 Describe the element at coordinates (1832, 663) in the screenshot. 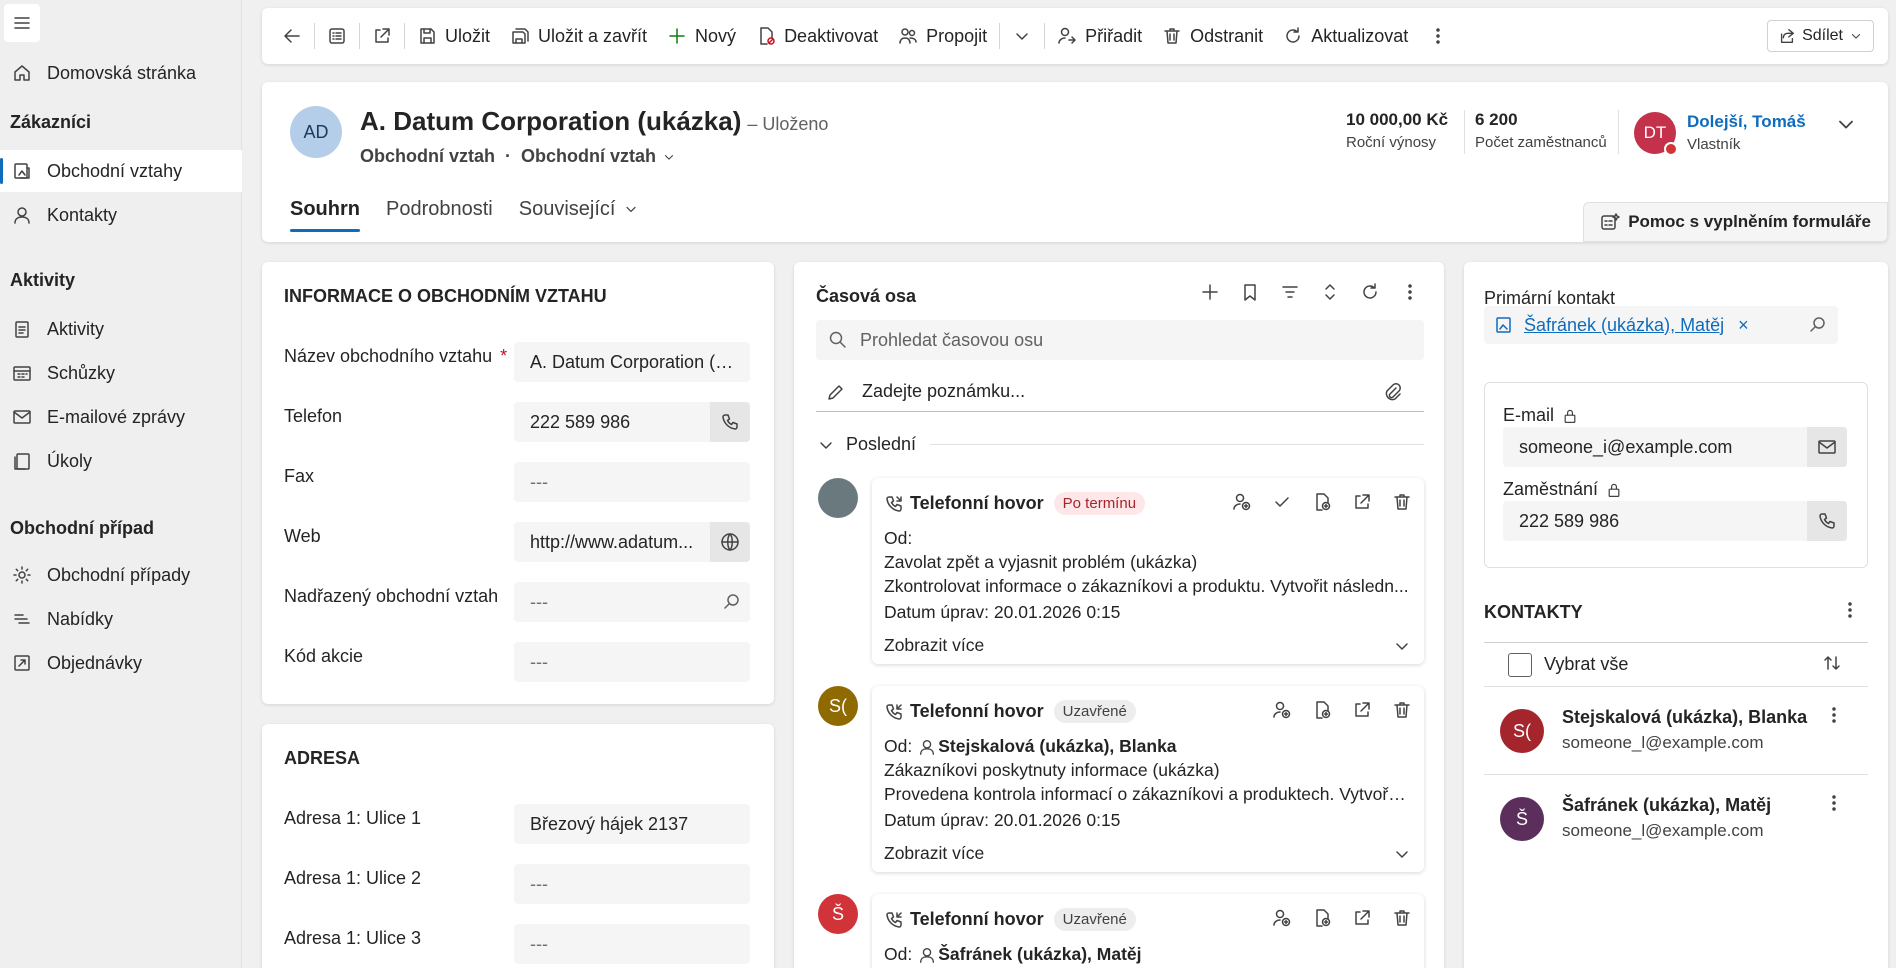

I see `sort-icon` at that location.